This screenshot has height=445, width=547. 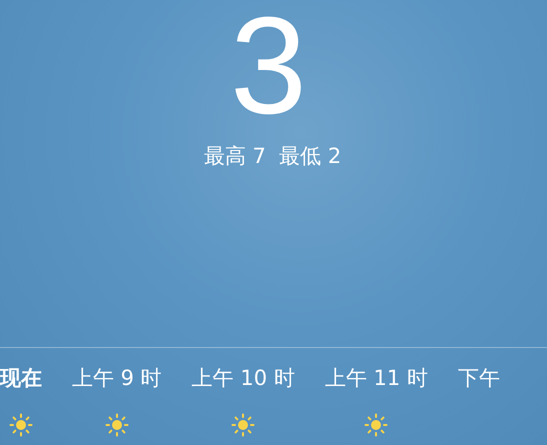 What do you see at coordinates (376, 378) in the screenshot?
I see `hour-label: 上午 11 时` at bounding box center [376, 378].